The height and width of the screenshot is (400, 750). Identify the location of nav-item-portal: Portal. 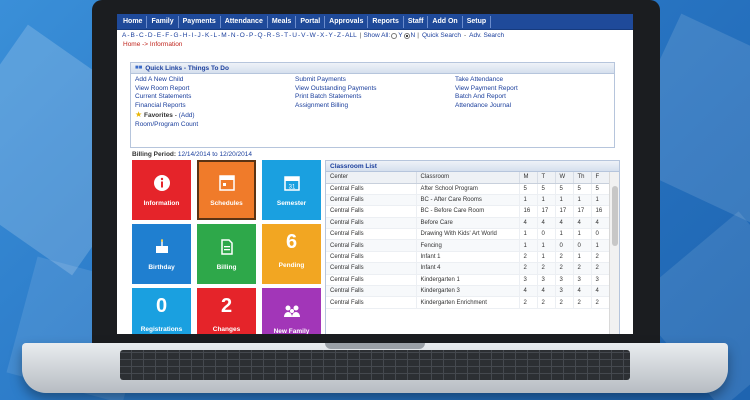
(311, 21).